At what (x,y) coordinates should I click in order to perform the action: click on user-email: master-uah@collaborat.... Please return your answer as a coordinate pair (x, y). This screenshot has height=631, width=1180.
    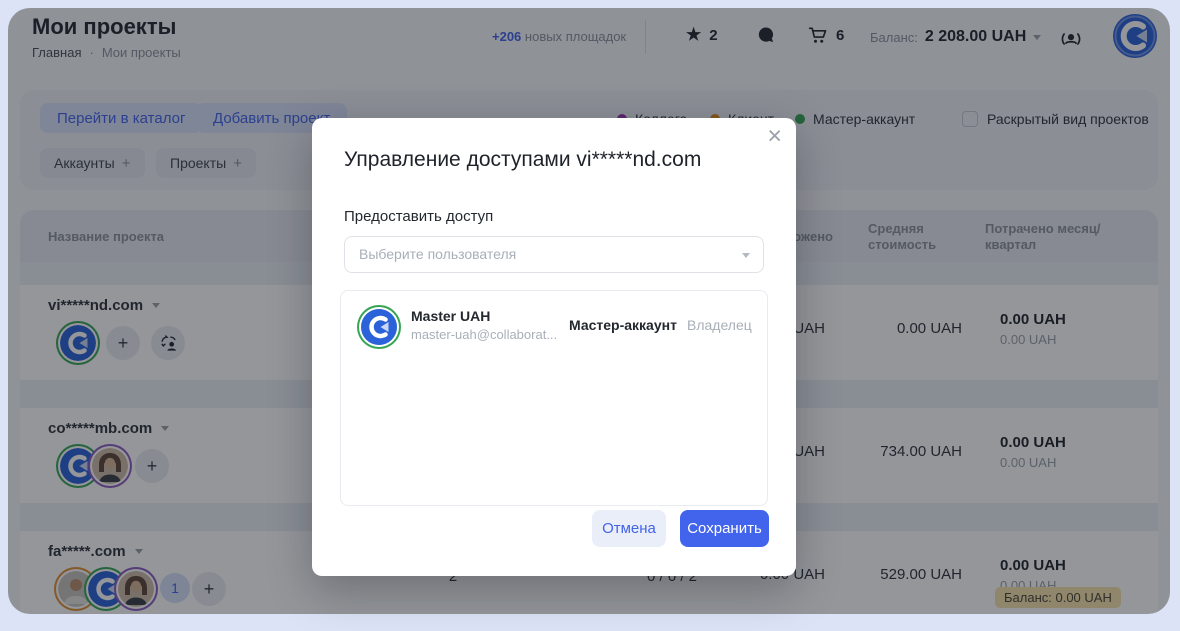
    Looking at the image, I should click on (484, 334).